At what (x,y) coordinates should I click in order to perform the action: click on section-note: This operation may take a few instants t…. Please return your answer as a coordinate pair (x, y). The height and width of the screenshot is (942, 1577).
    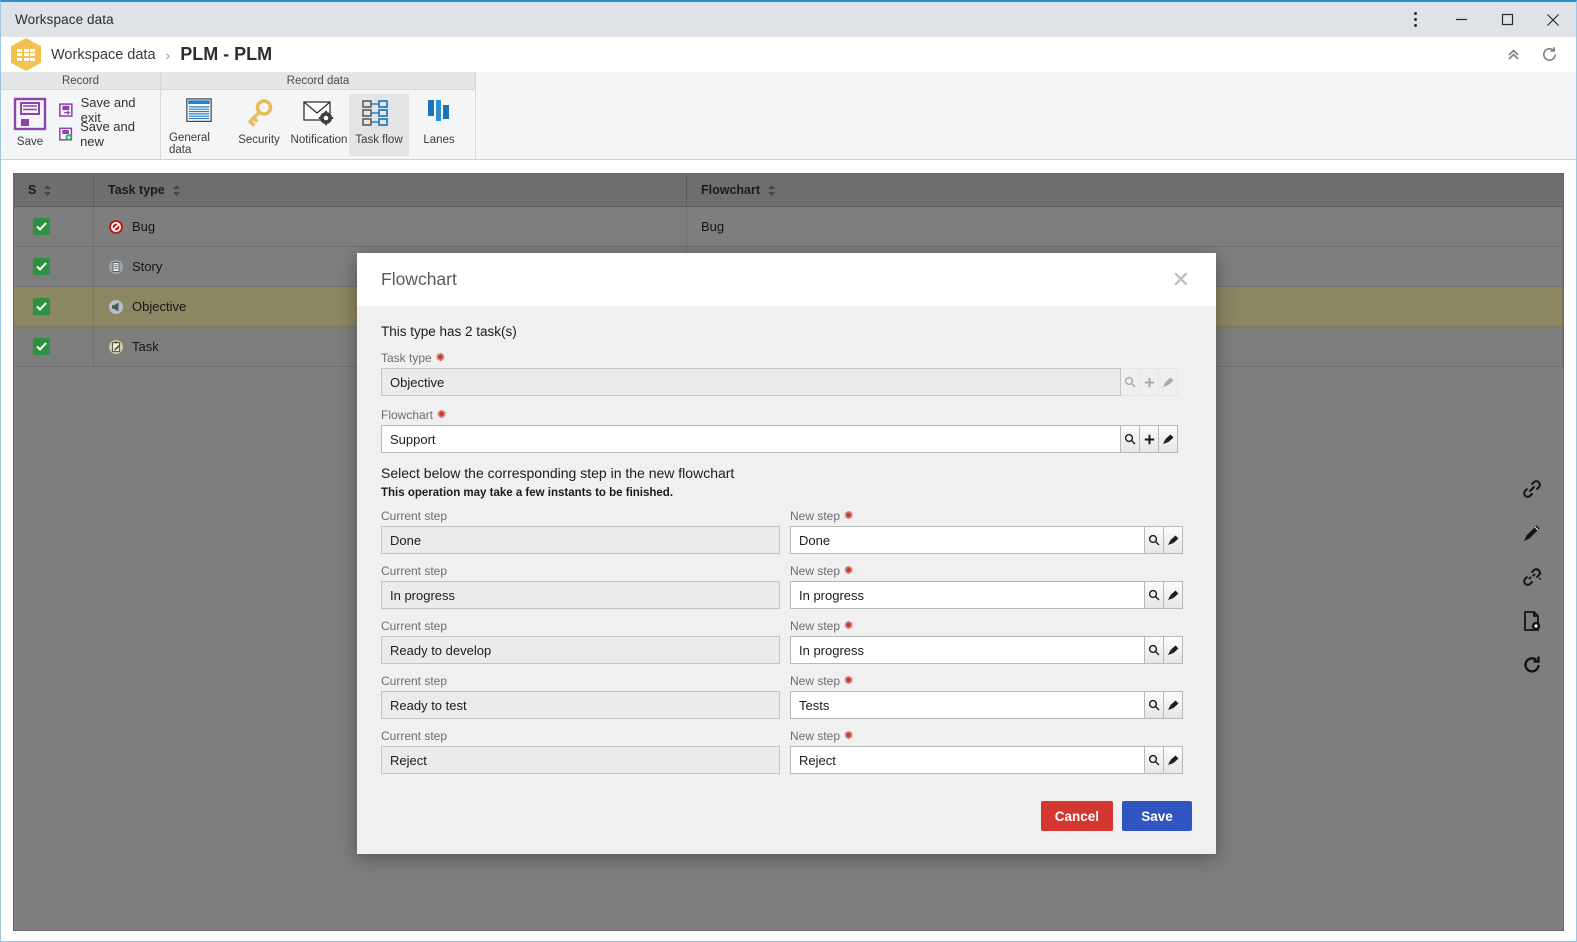
    Looking at the image, I should click on (527, 493).